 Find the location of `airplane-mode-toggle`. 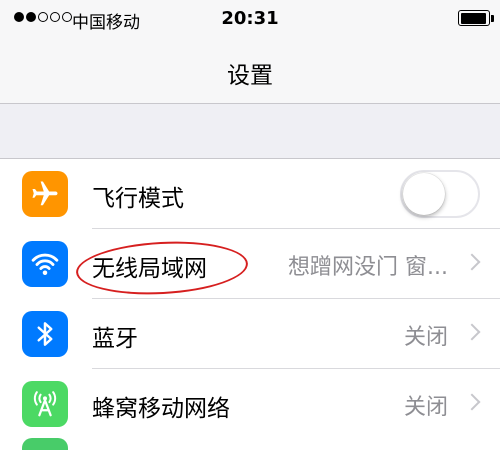

airplane-mode-toggle is located at coordinates (440, 194).